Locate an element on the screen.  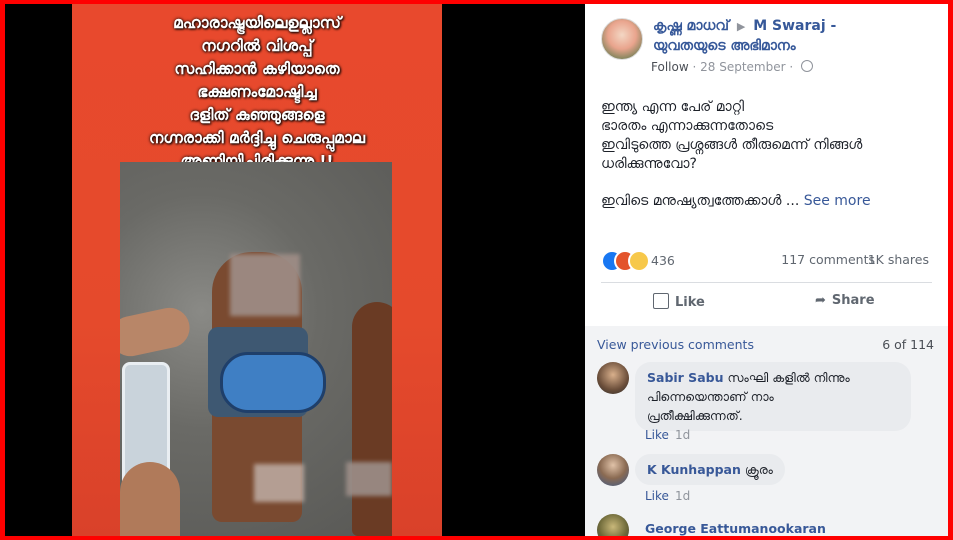
photo-hand is located at coordinates (150, 499).